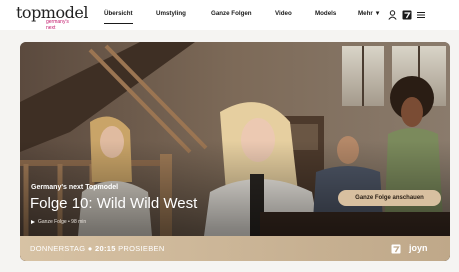 This screenshot has width=459, height=272. I want to click on airtime-day: DONNERSTAG, so click(58, 248).